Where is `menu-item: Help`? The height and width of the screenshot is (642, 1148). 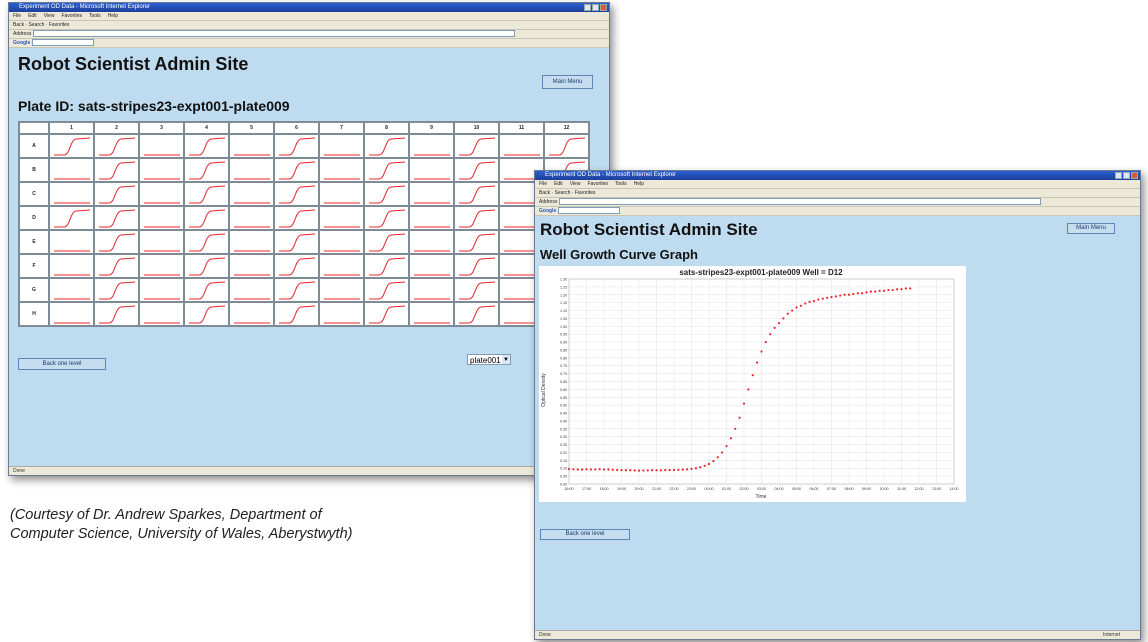
menu-item: Help is located at coordinates (113, 16).